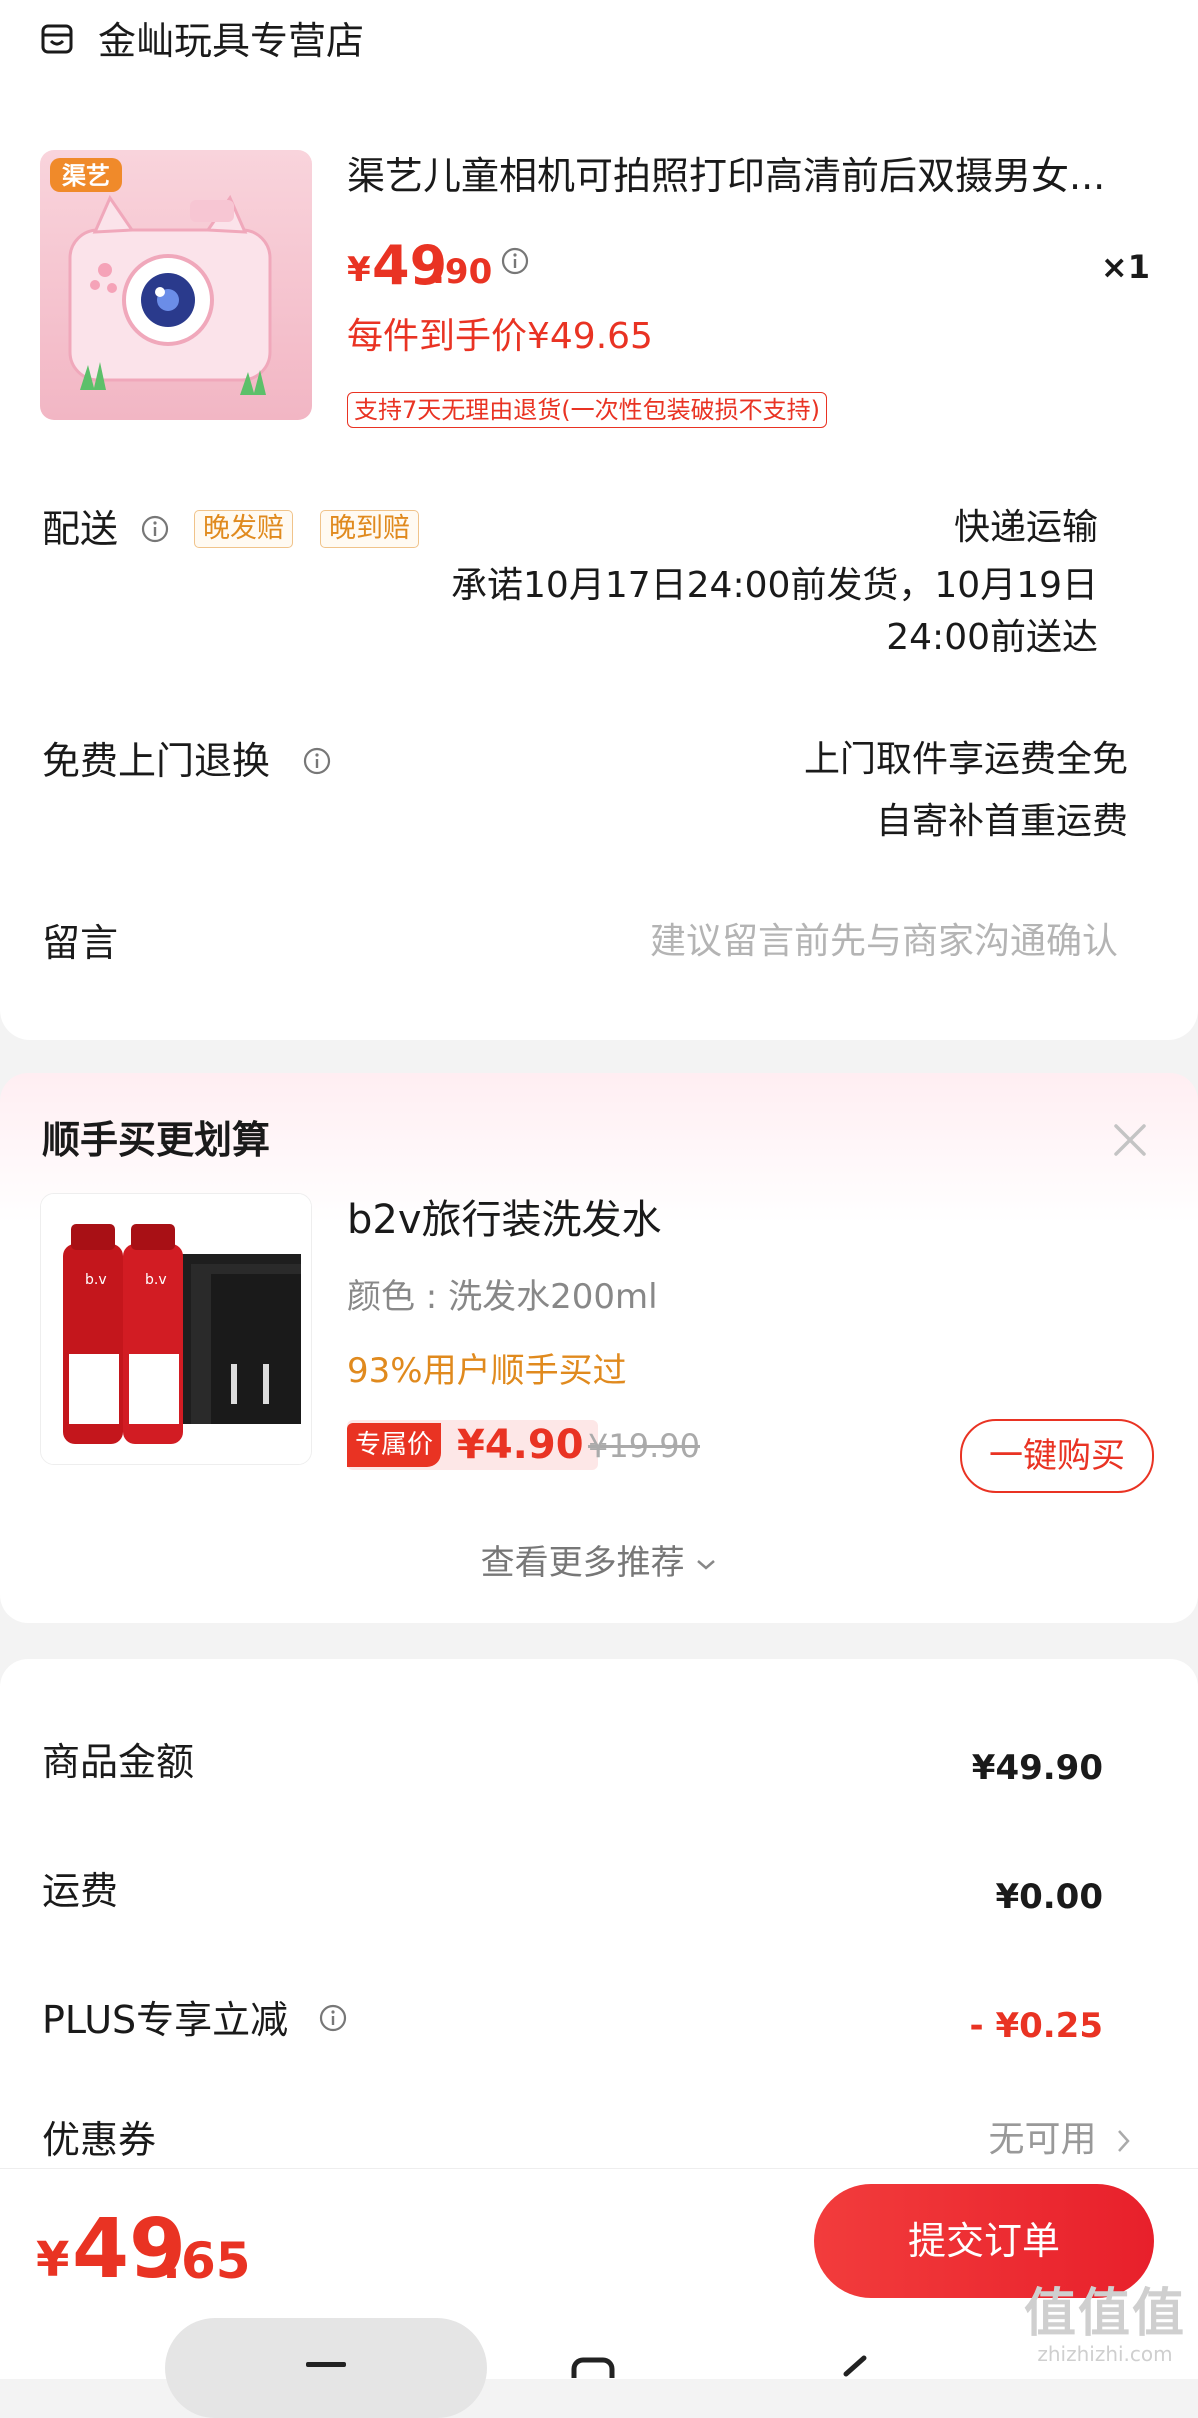  What do you see at coordinates (1104, 2314) in the screenshot?
I see `watermark-logo: 值值值` at bounding box center [1104, 2314].